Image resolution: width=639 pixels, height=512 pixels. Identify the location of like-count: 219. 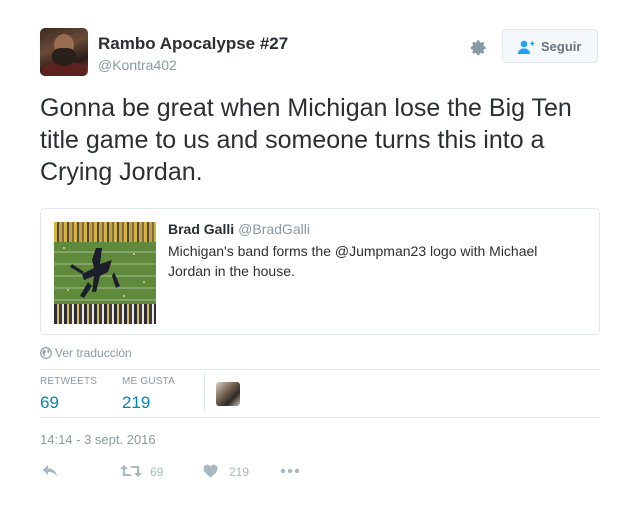
(239, 472).